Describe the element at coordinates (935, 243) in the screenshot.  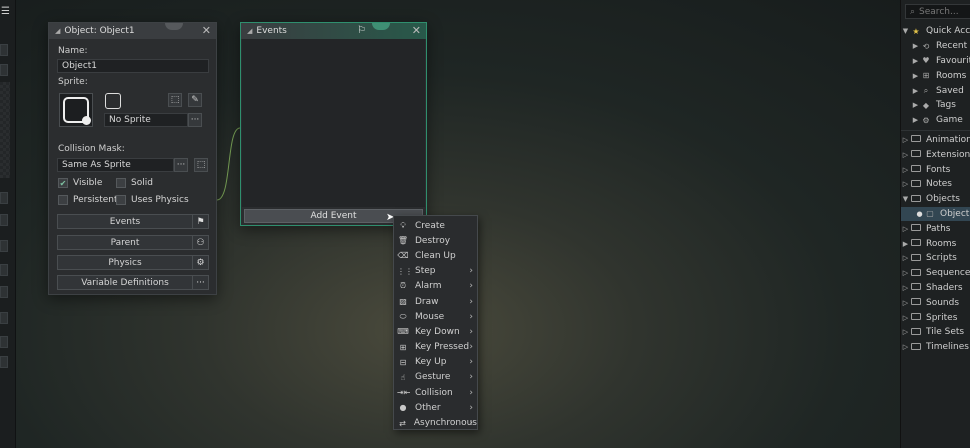
I see `folder-rooms: ▶ Rooms` at that location.